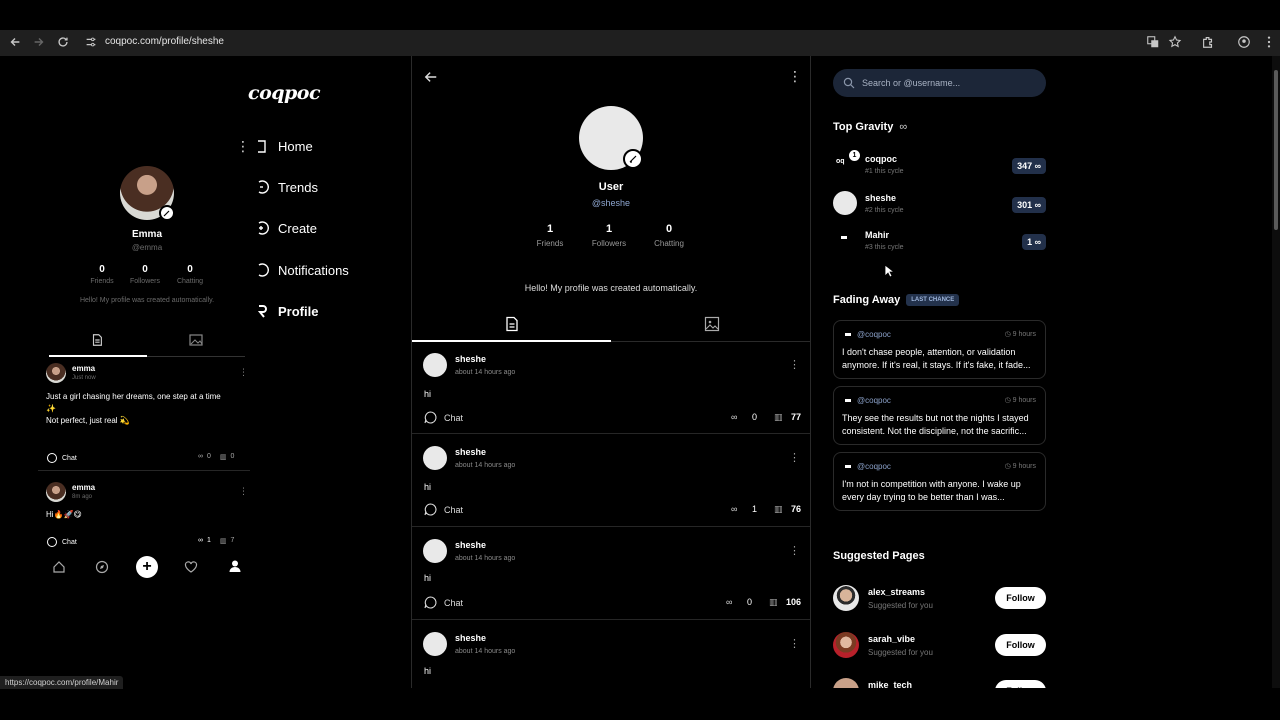 This screenshot has width=1280, height=720. Describe the element at coordinates (235, 566) in the screenshot. I see `profile-icon` at that location.